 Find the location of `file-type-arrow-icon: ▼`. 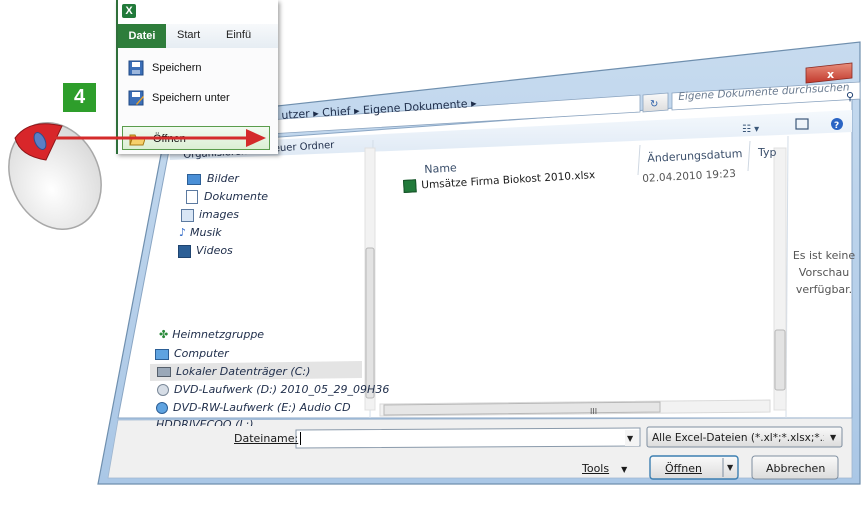

file-type-arrow-icon: ▼ is located at coordinates (833, 437).